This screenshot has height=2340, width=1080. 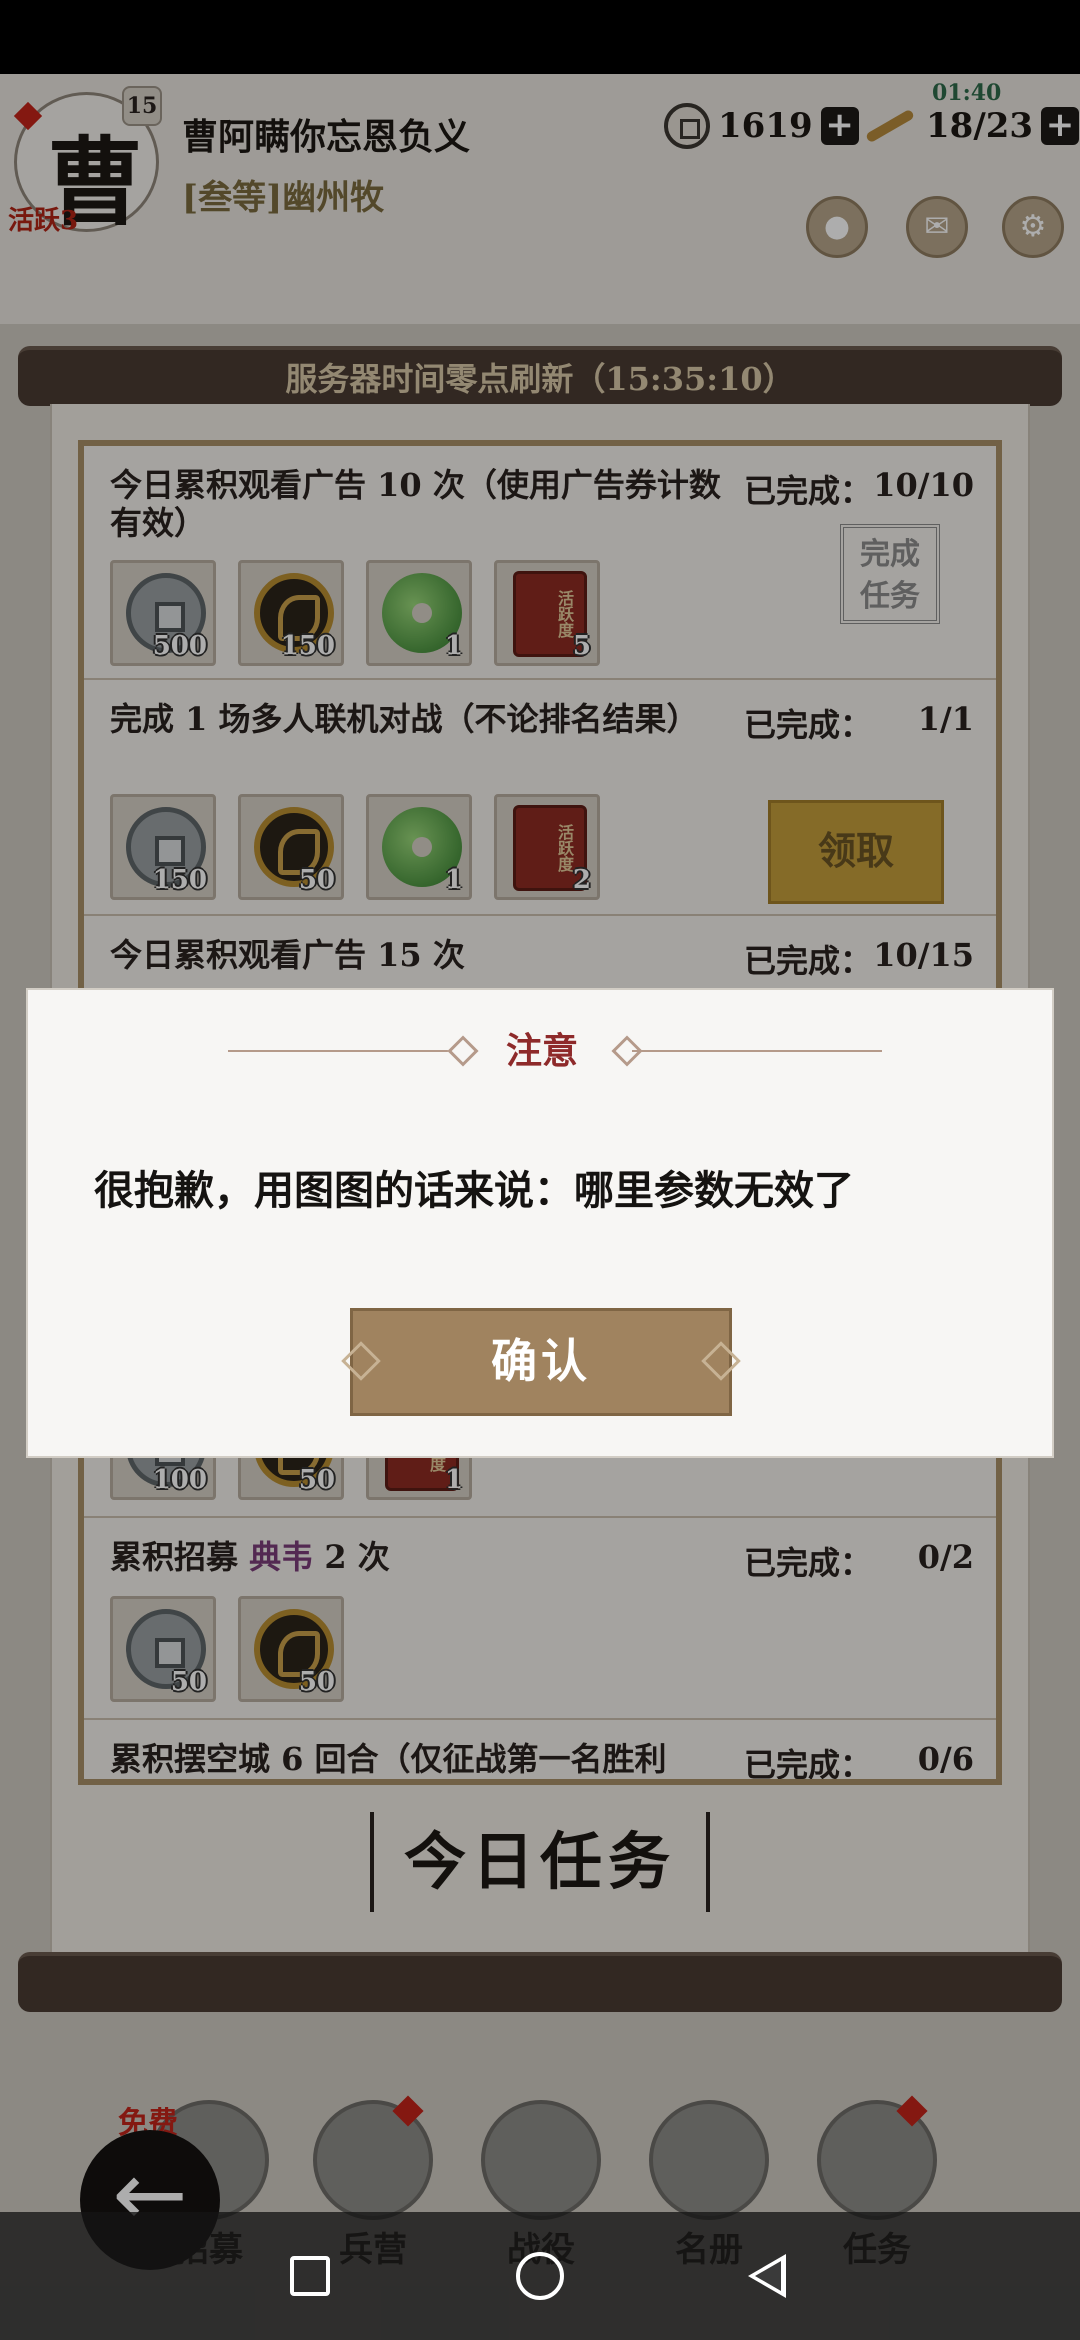 I want to click on recents-icon, so click(x=310, y=2276).